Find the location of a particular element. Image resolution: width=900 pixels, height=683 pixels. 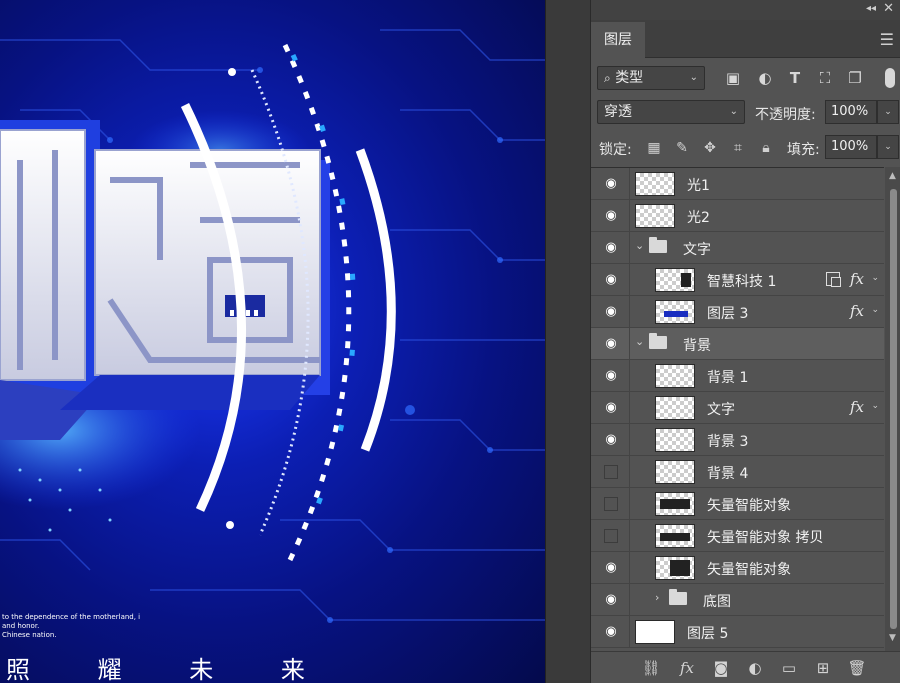

fill-input: 100% is located at coordinates (851, 147).